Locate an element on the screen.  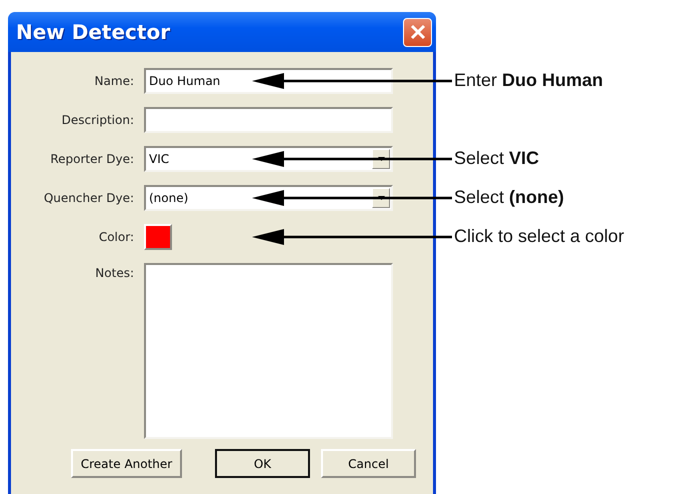
window-title: New Detector is located at coordinates (93, 32).